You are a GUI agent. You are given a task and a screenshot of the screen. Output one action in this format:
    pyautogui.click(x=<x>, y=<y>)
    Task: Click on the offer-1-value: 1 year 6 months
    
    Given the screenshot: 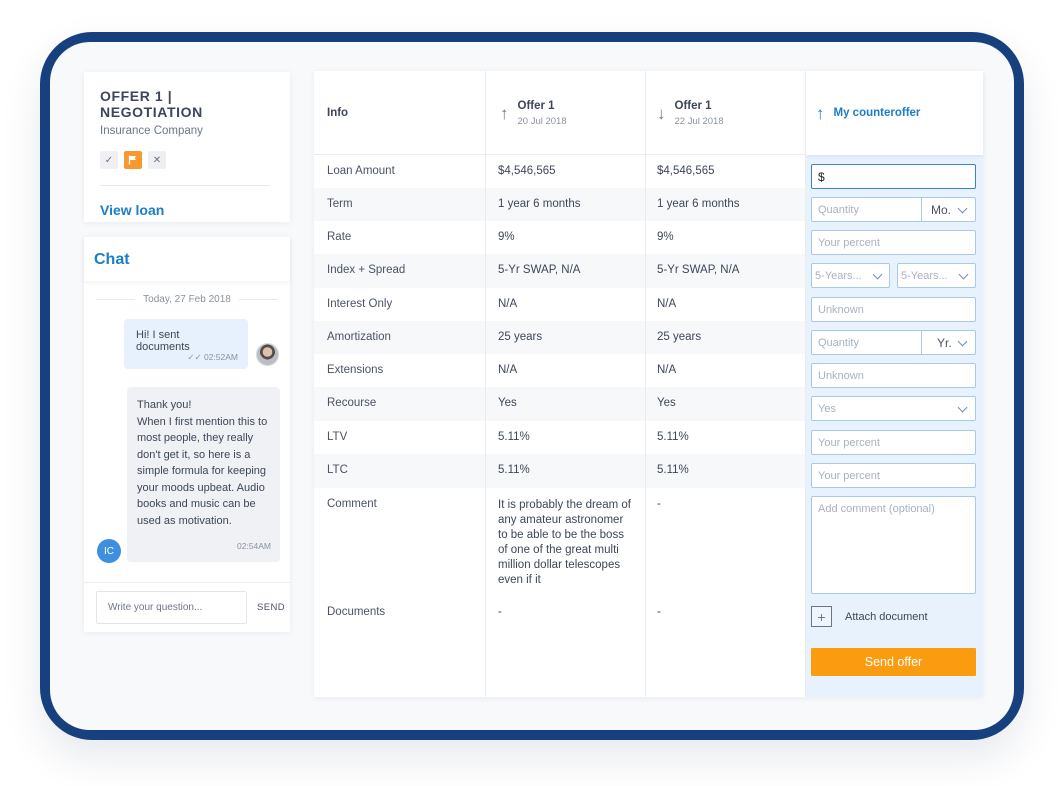 What is the action you would take?
    pyautogui.click(x=539, y=204)
    